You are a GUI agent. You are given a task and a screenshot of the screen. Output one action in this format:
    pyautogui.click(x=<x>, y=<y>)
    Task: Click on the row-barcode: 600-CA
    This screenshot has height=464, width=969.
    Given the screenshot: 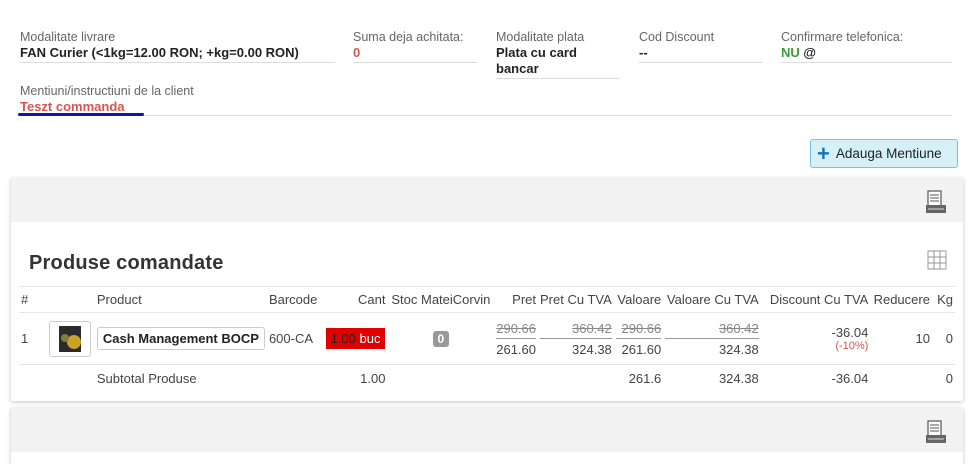 What is the action you would take?
    pyautogui.click(x=295, y=338)
    